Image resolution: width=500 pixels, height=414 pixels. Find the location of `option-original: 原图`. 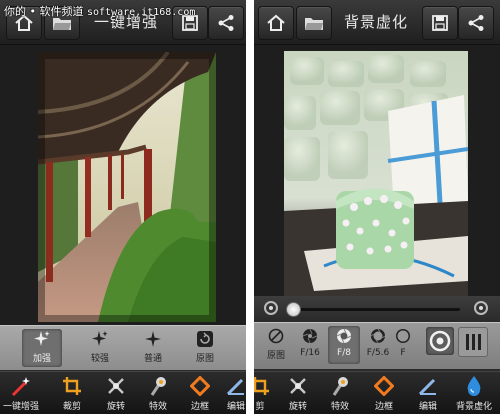

option-original: 原图 is located at coordinates (205, 348).